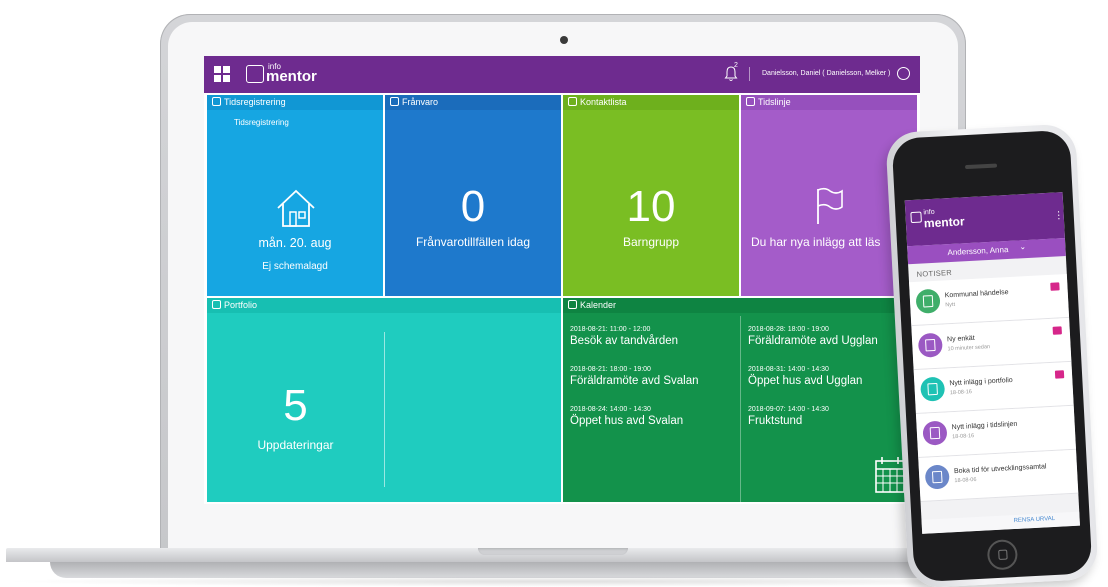 The image size is (1108, 587). Describe the element at coordinates (610, 409) in the screenshot. I see `event-time: 2018-08-24: 14:00 - 14:30` at that location.